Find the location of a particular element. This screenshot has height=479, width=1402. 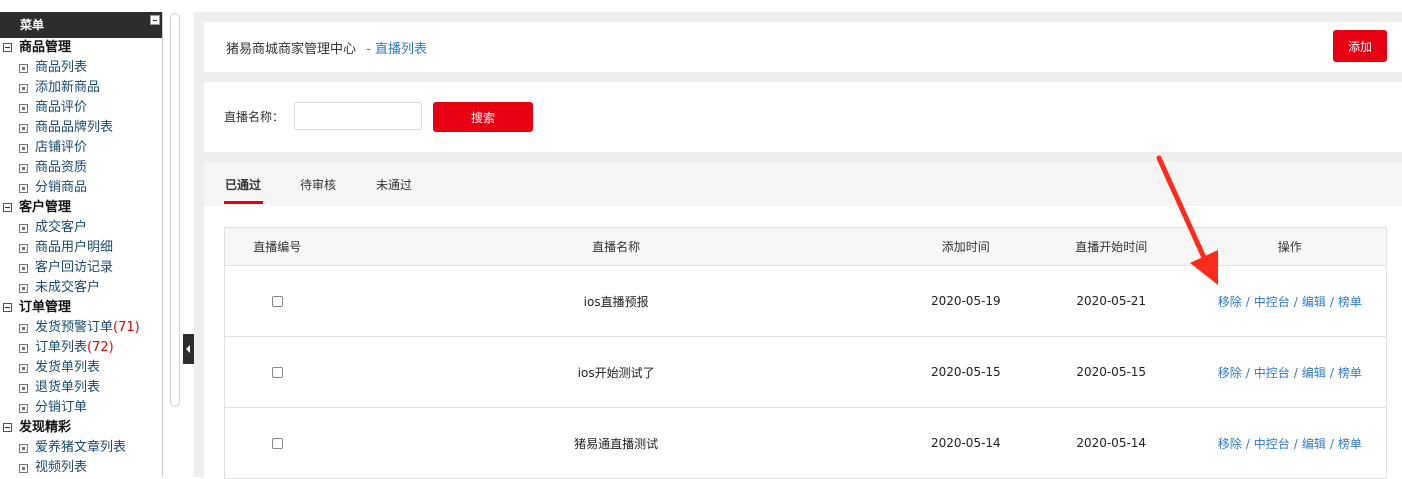

sidebar-item-article-list: 爱养猪文章列表 is located at coordinates (81, 448).